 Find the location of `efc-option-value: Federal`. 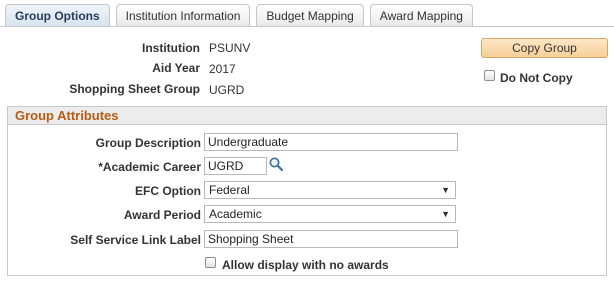

efc-option-value: Federal is located at coordinates (229, 190).